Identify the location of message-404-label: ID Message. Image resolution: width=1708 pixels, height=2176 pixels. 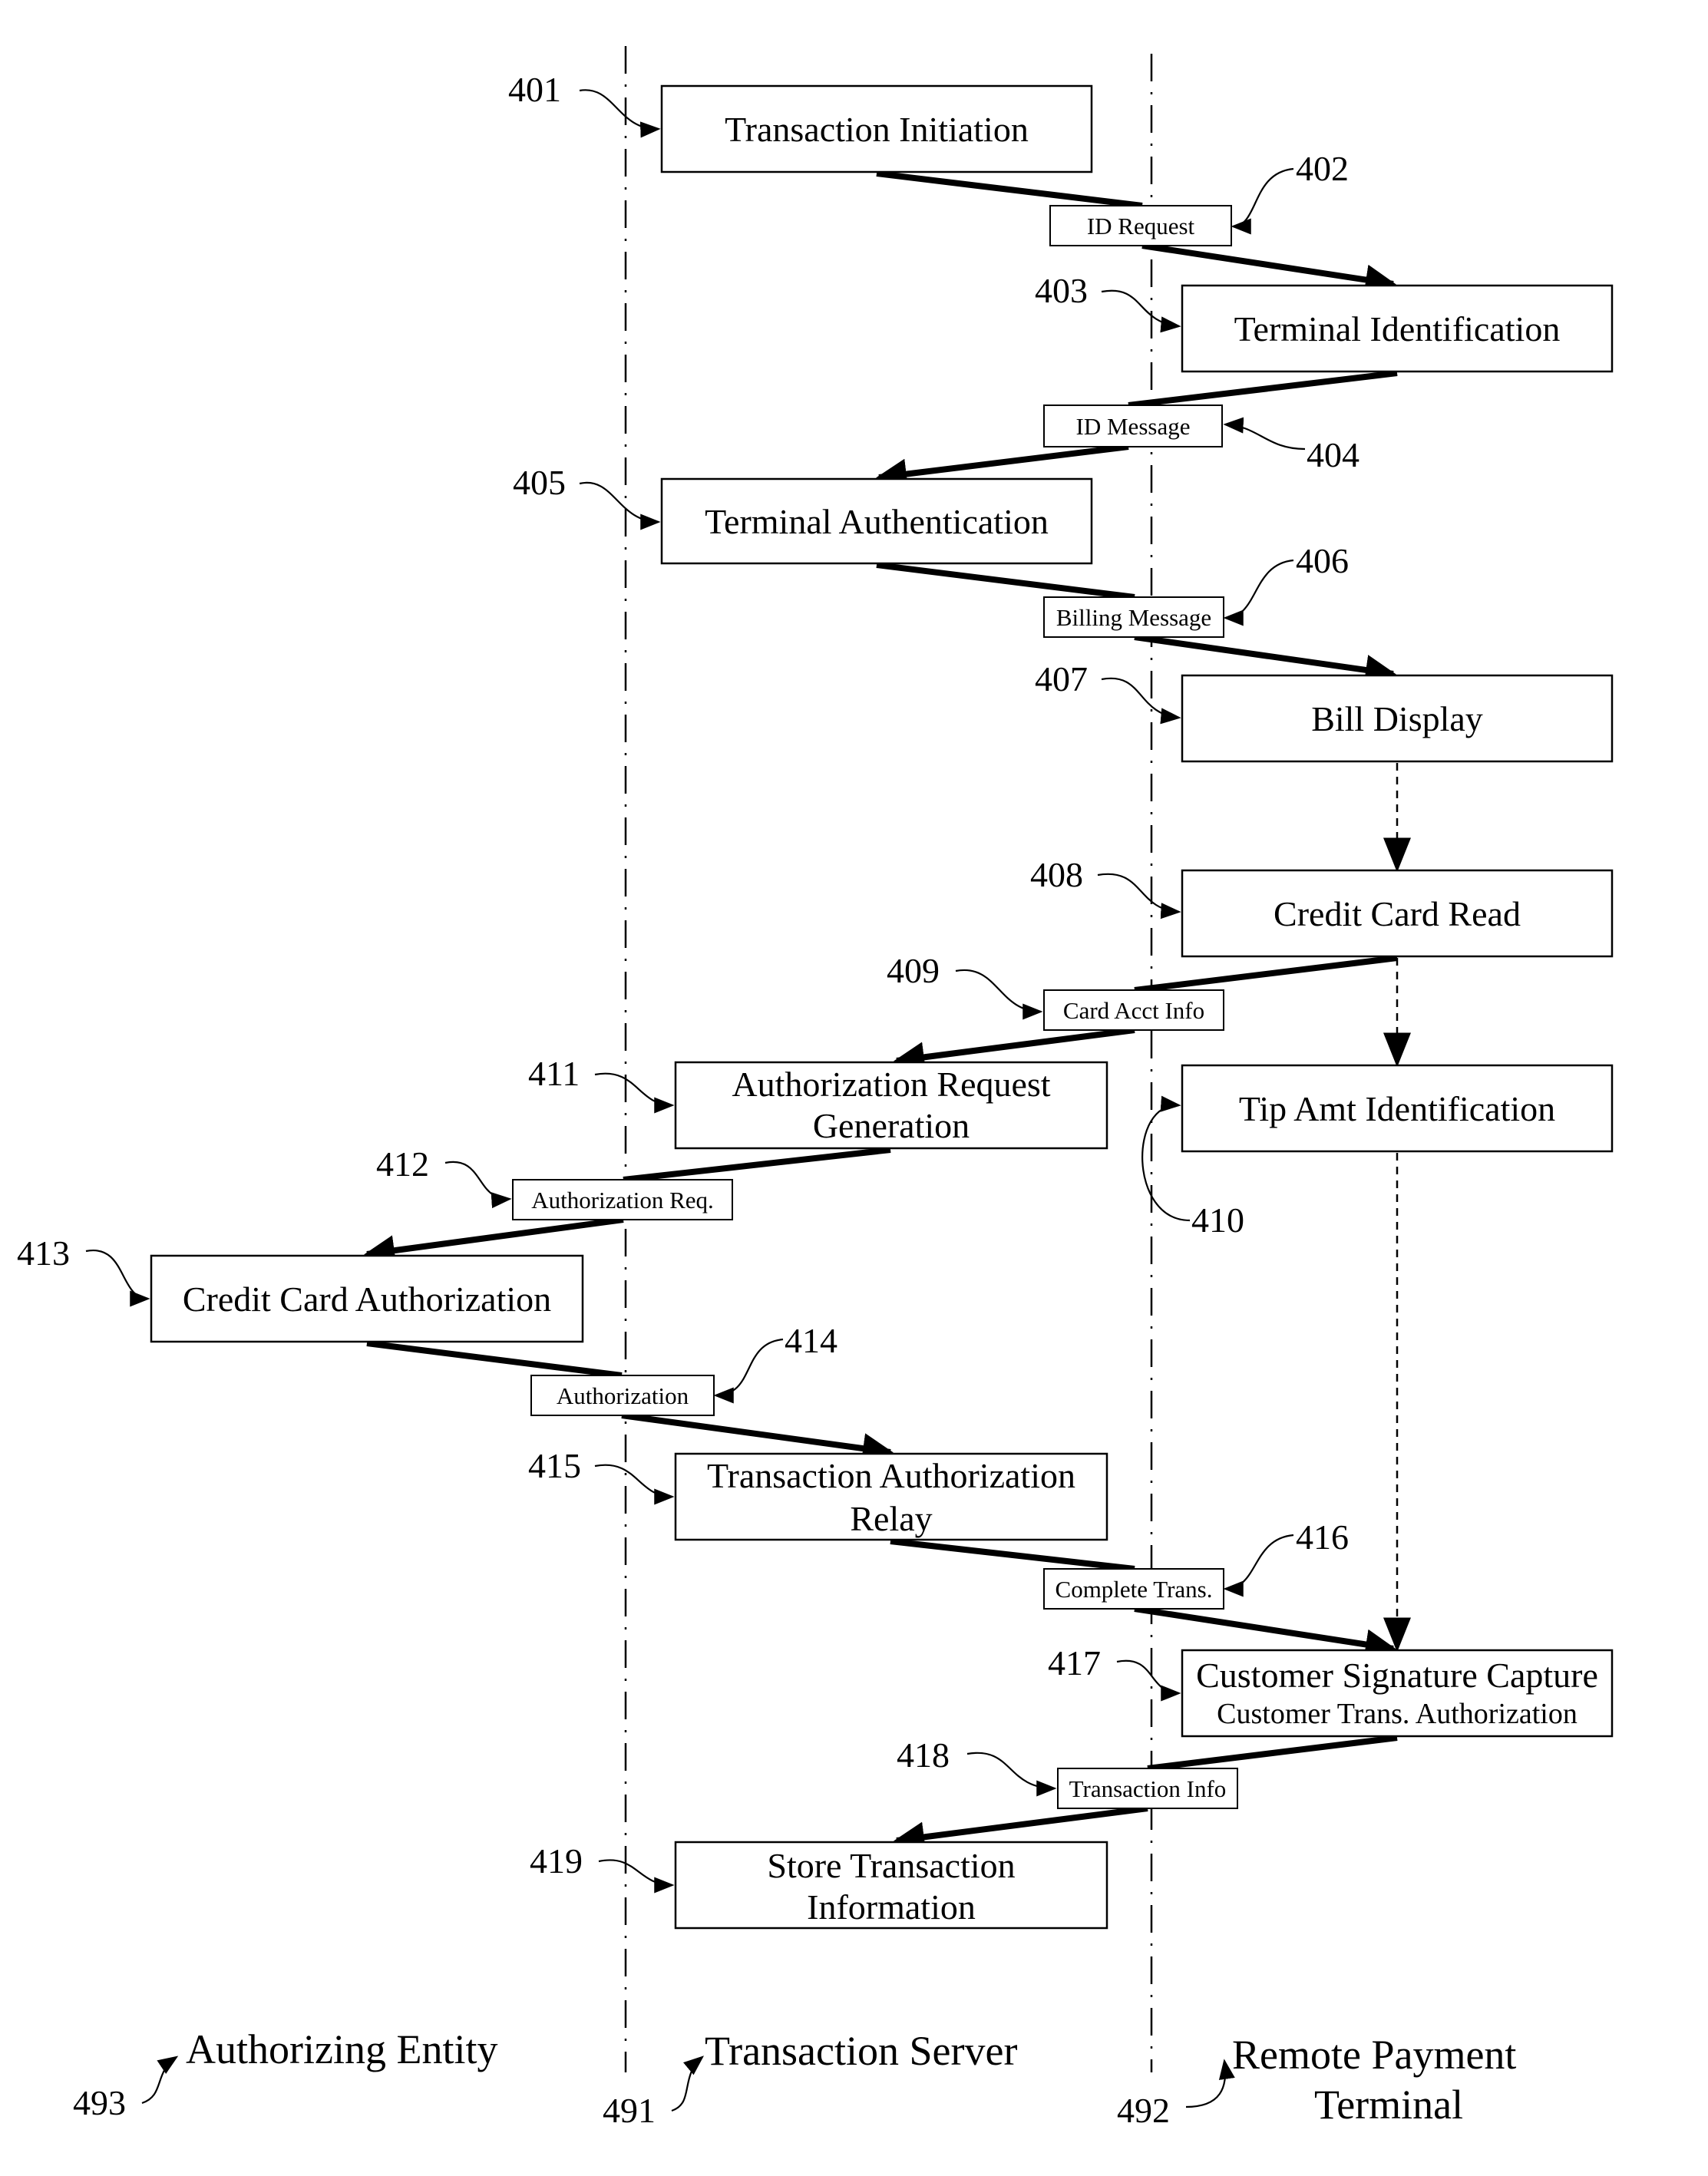
(1133, 426).